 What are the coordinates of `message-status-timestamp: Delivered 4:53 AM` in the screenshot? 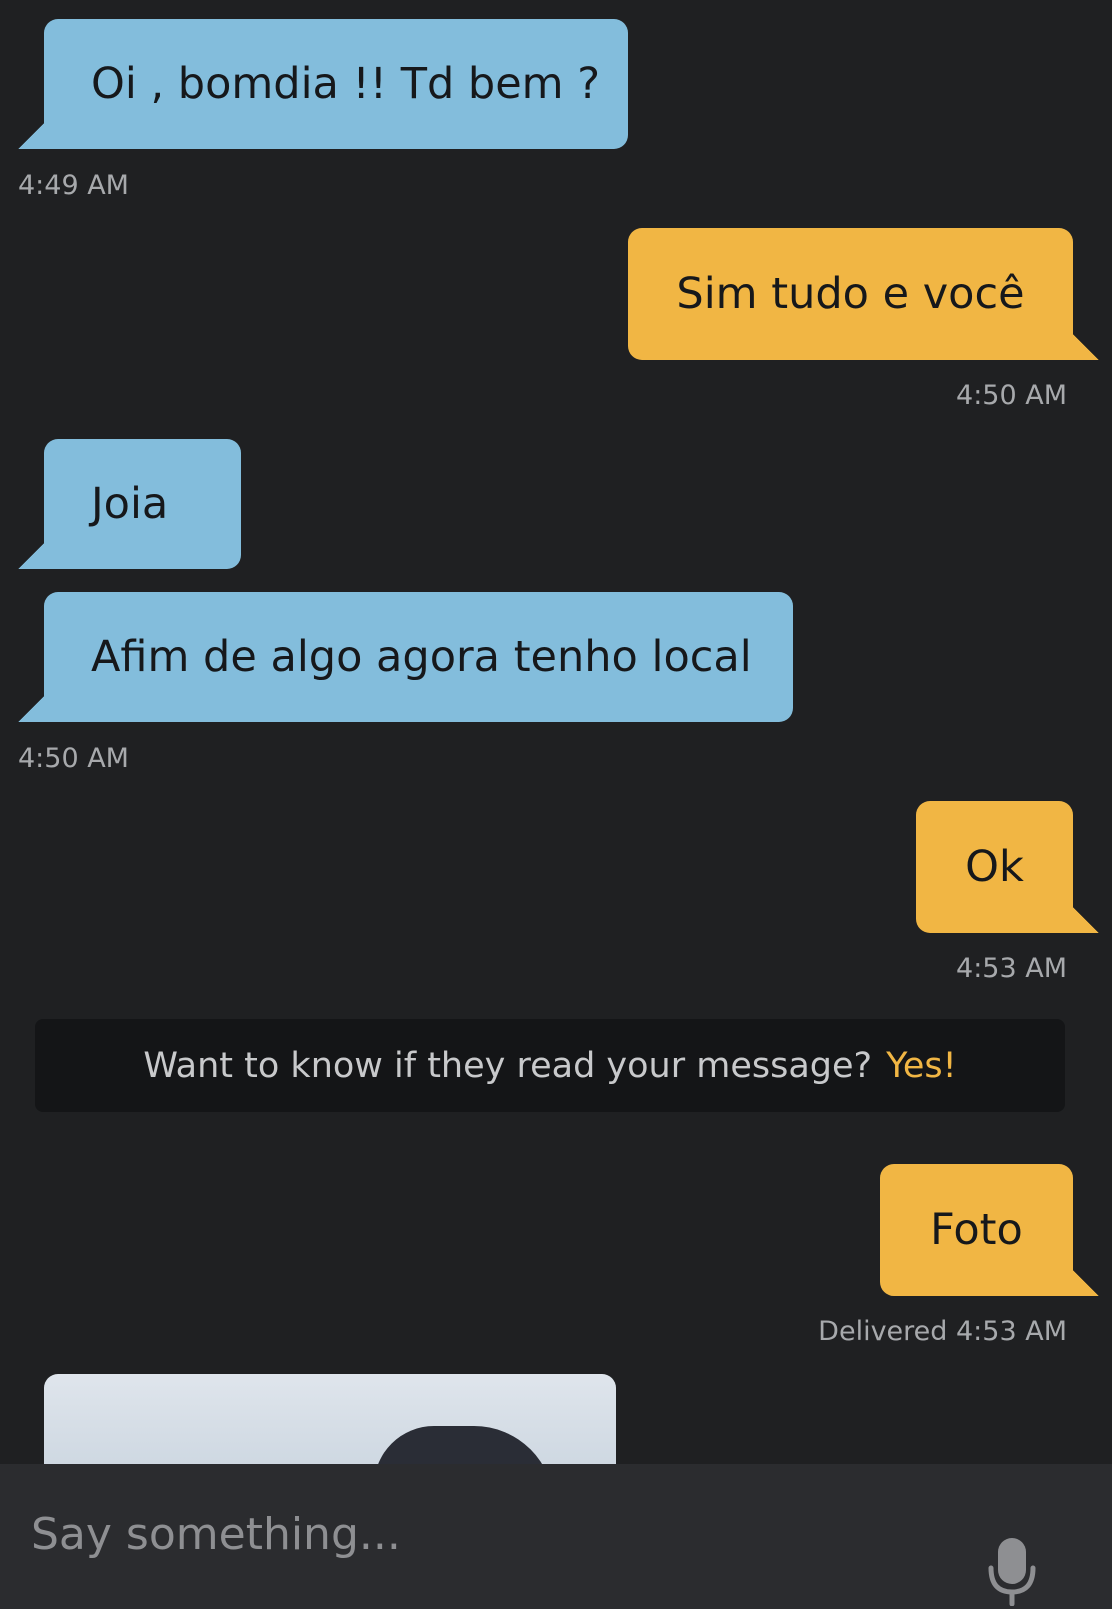 It's located at (942, 1331).